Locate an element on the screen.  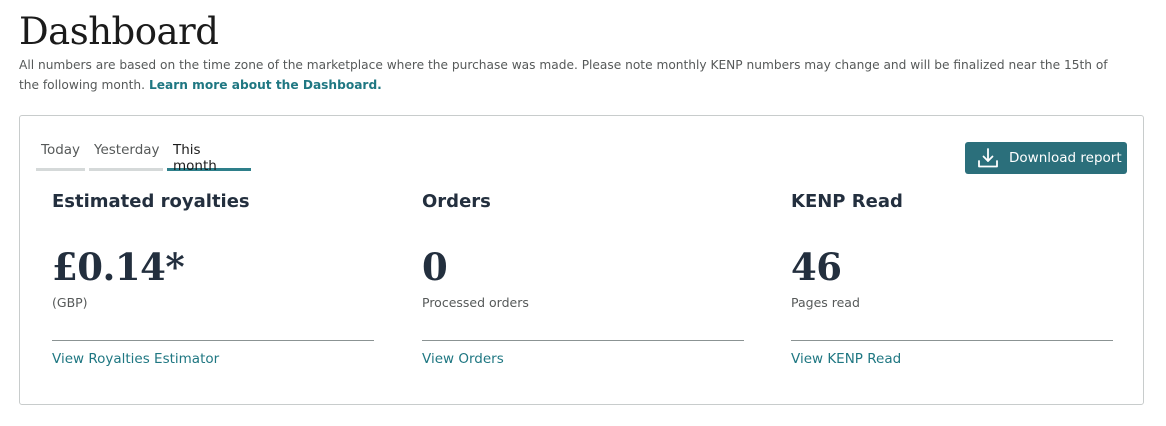
metric-title: Orders is located at coordinates (456, 201).